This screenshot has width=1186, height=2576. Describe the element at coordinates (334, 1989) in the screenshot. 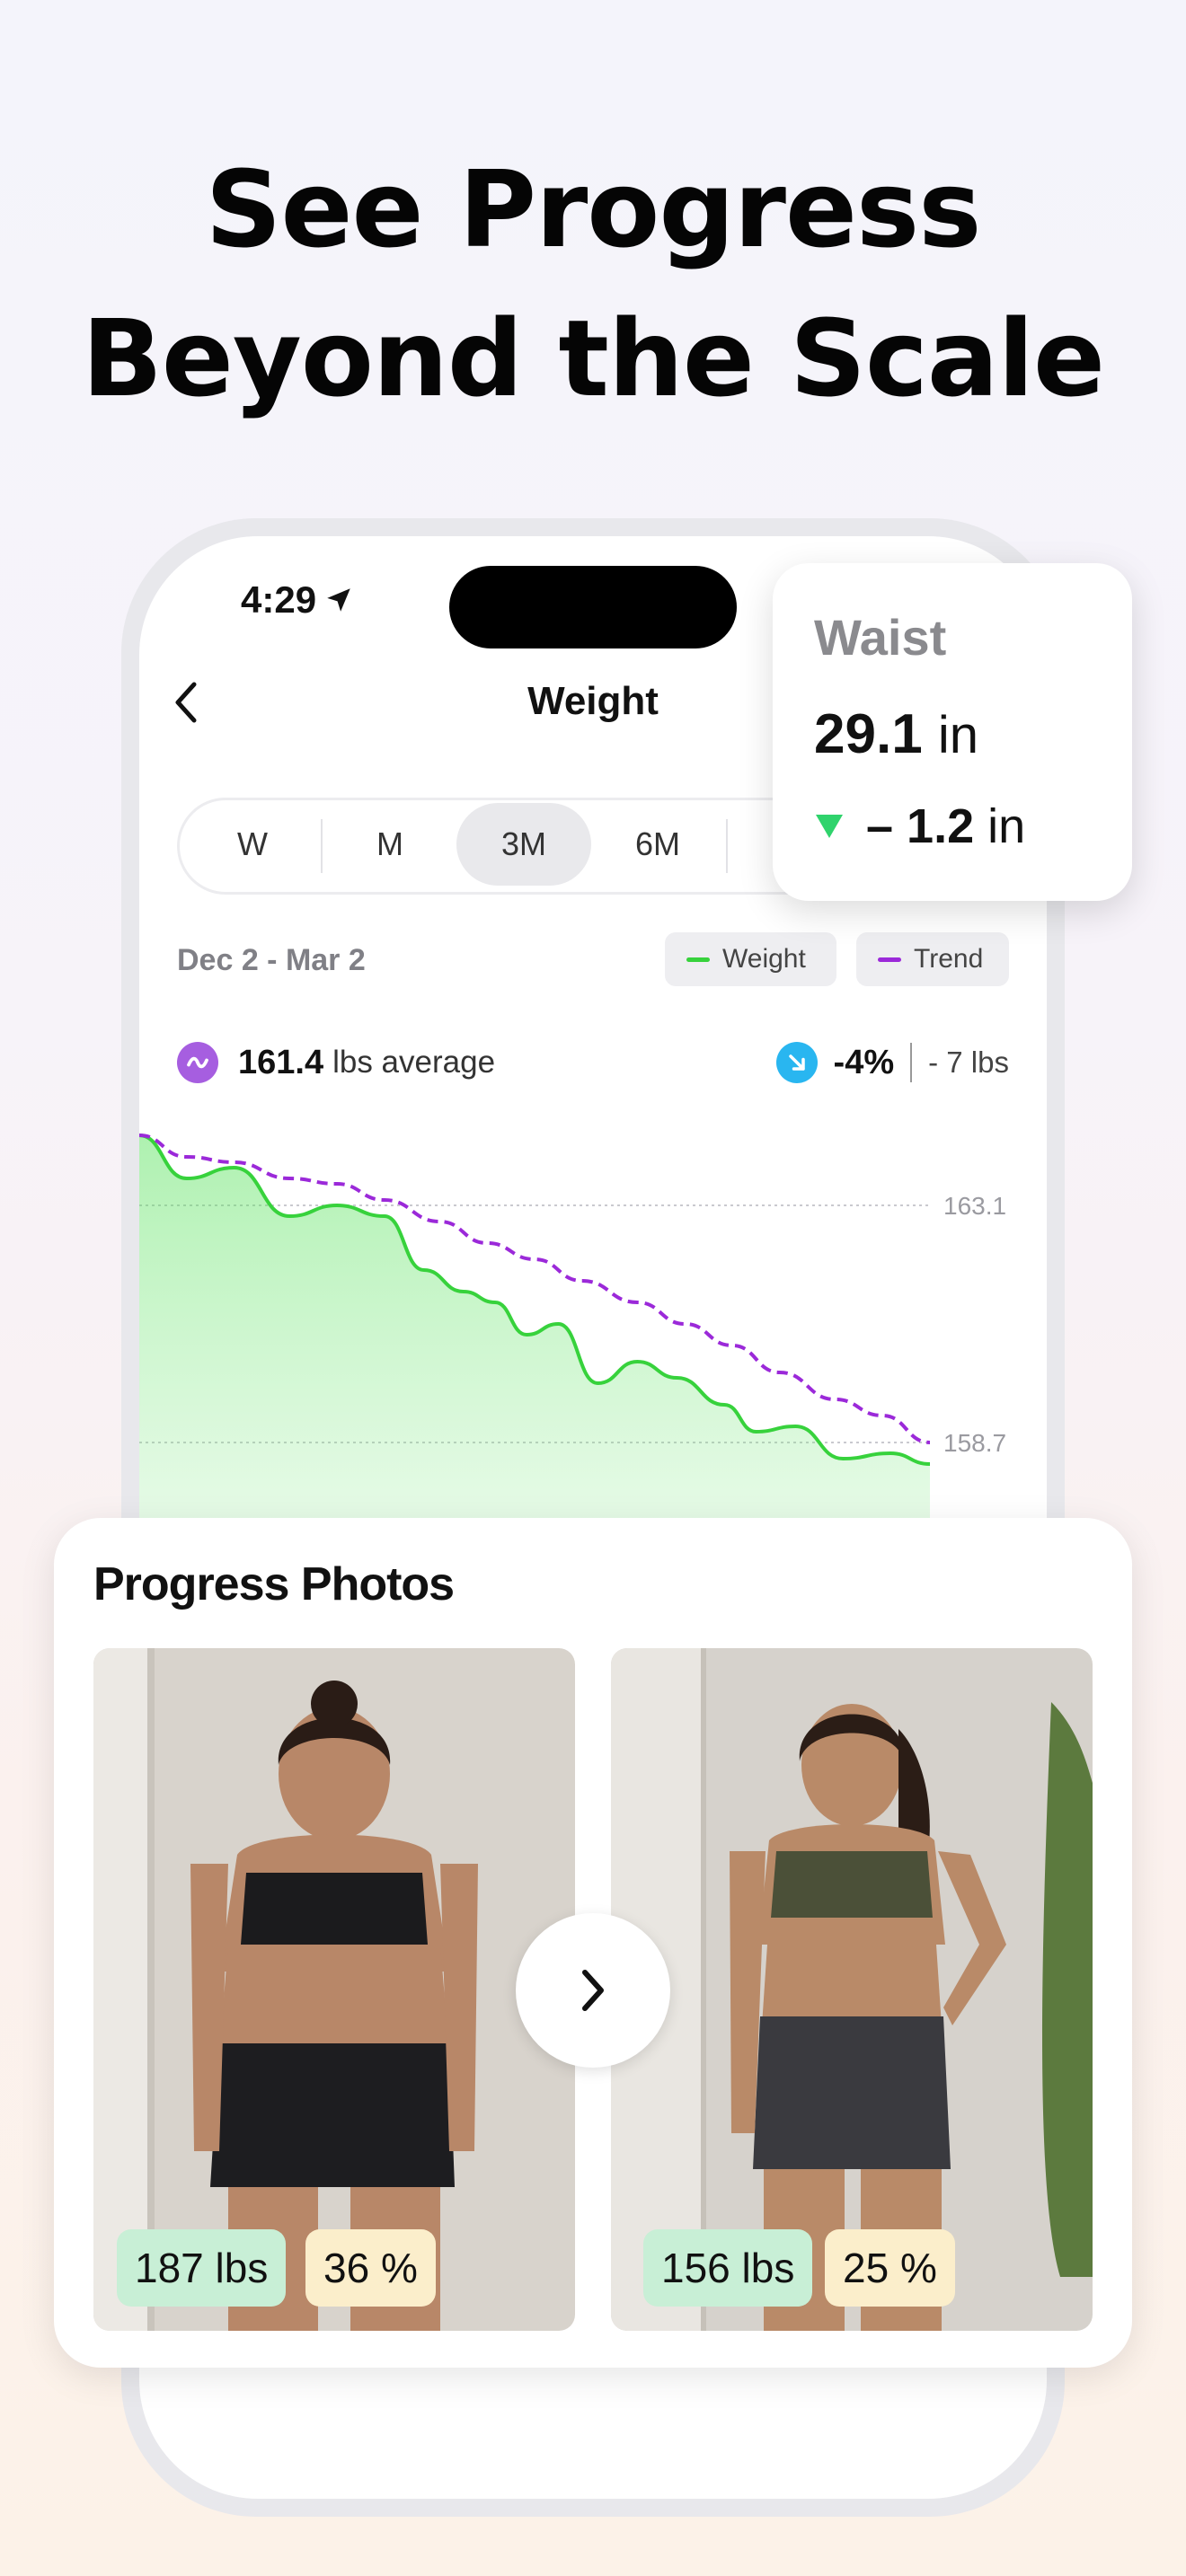

I see `before-photo` at that location.